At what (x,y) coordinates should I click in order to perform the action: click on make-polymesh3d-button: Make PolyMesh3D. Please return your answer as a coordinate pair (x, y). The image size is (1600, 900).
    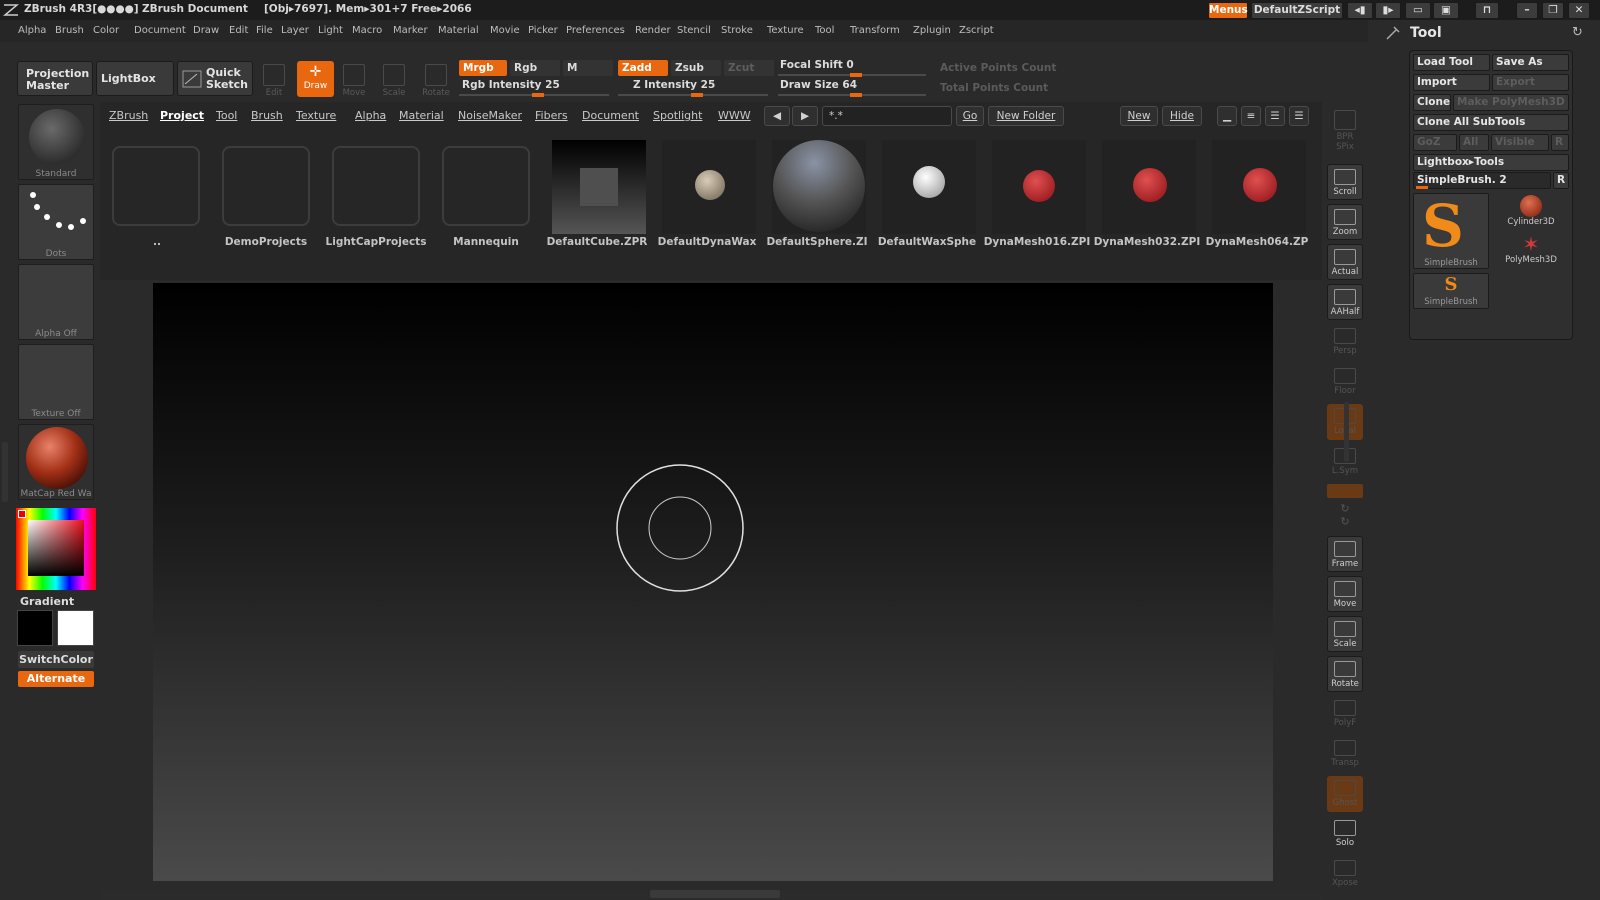
    Looking at the image, I should click on (1511, 102).